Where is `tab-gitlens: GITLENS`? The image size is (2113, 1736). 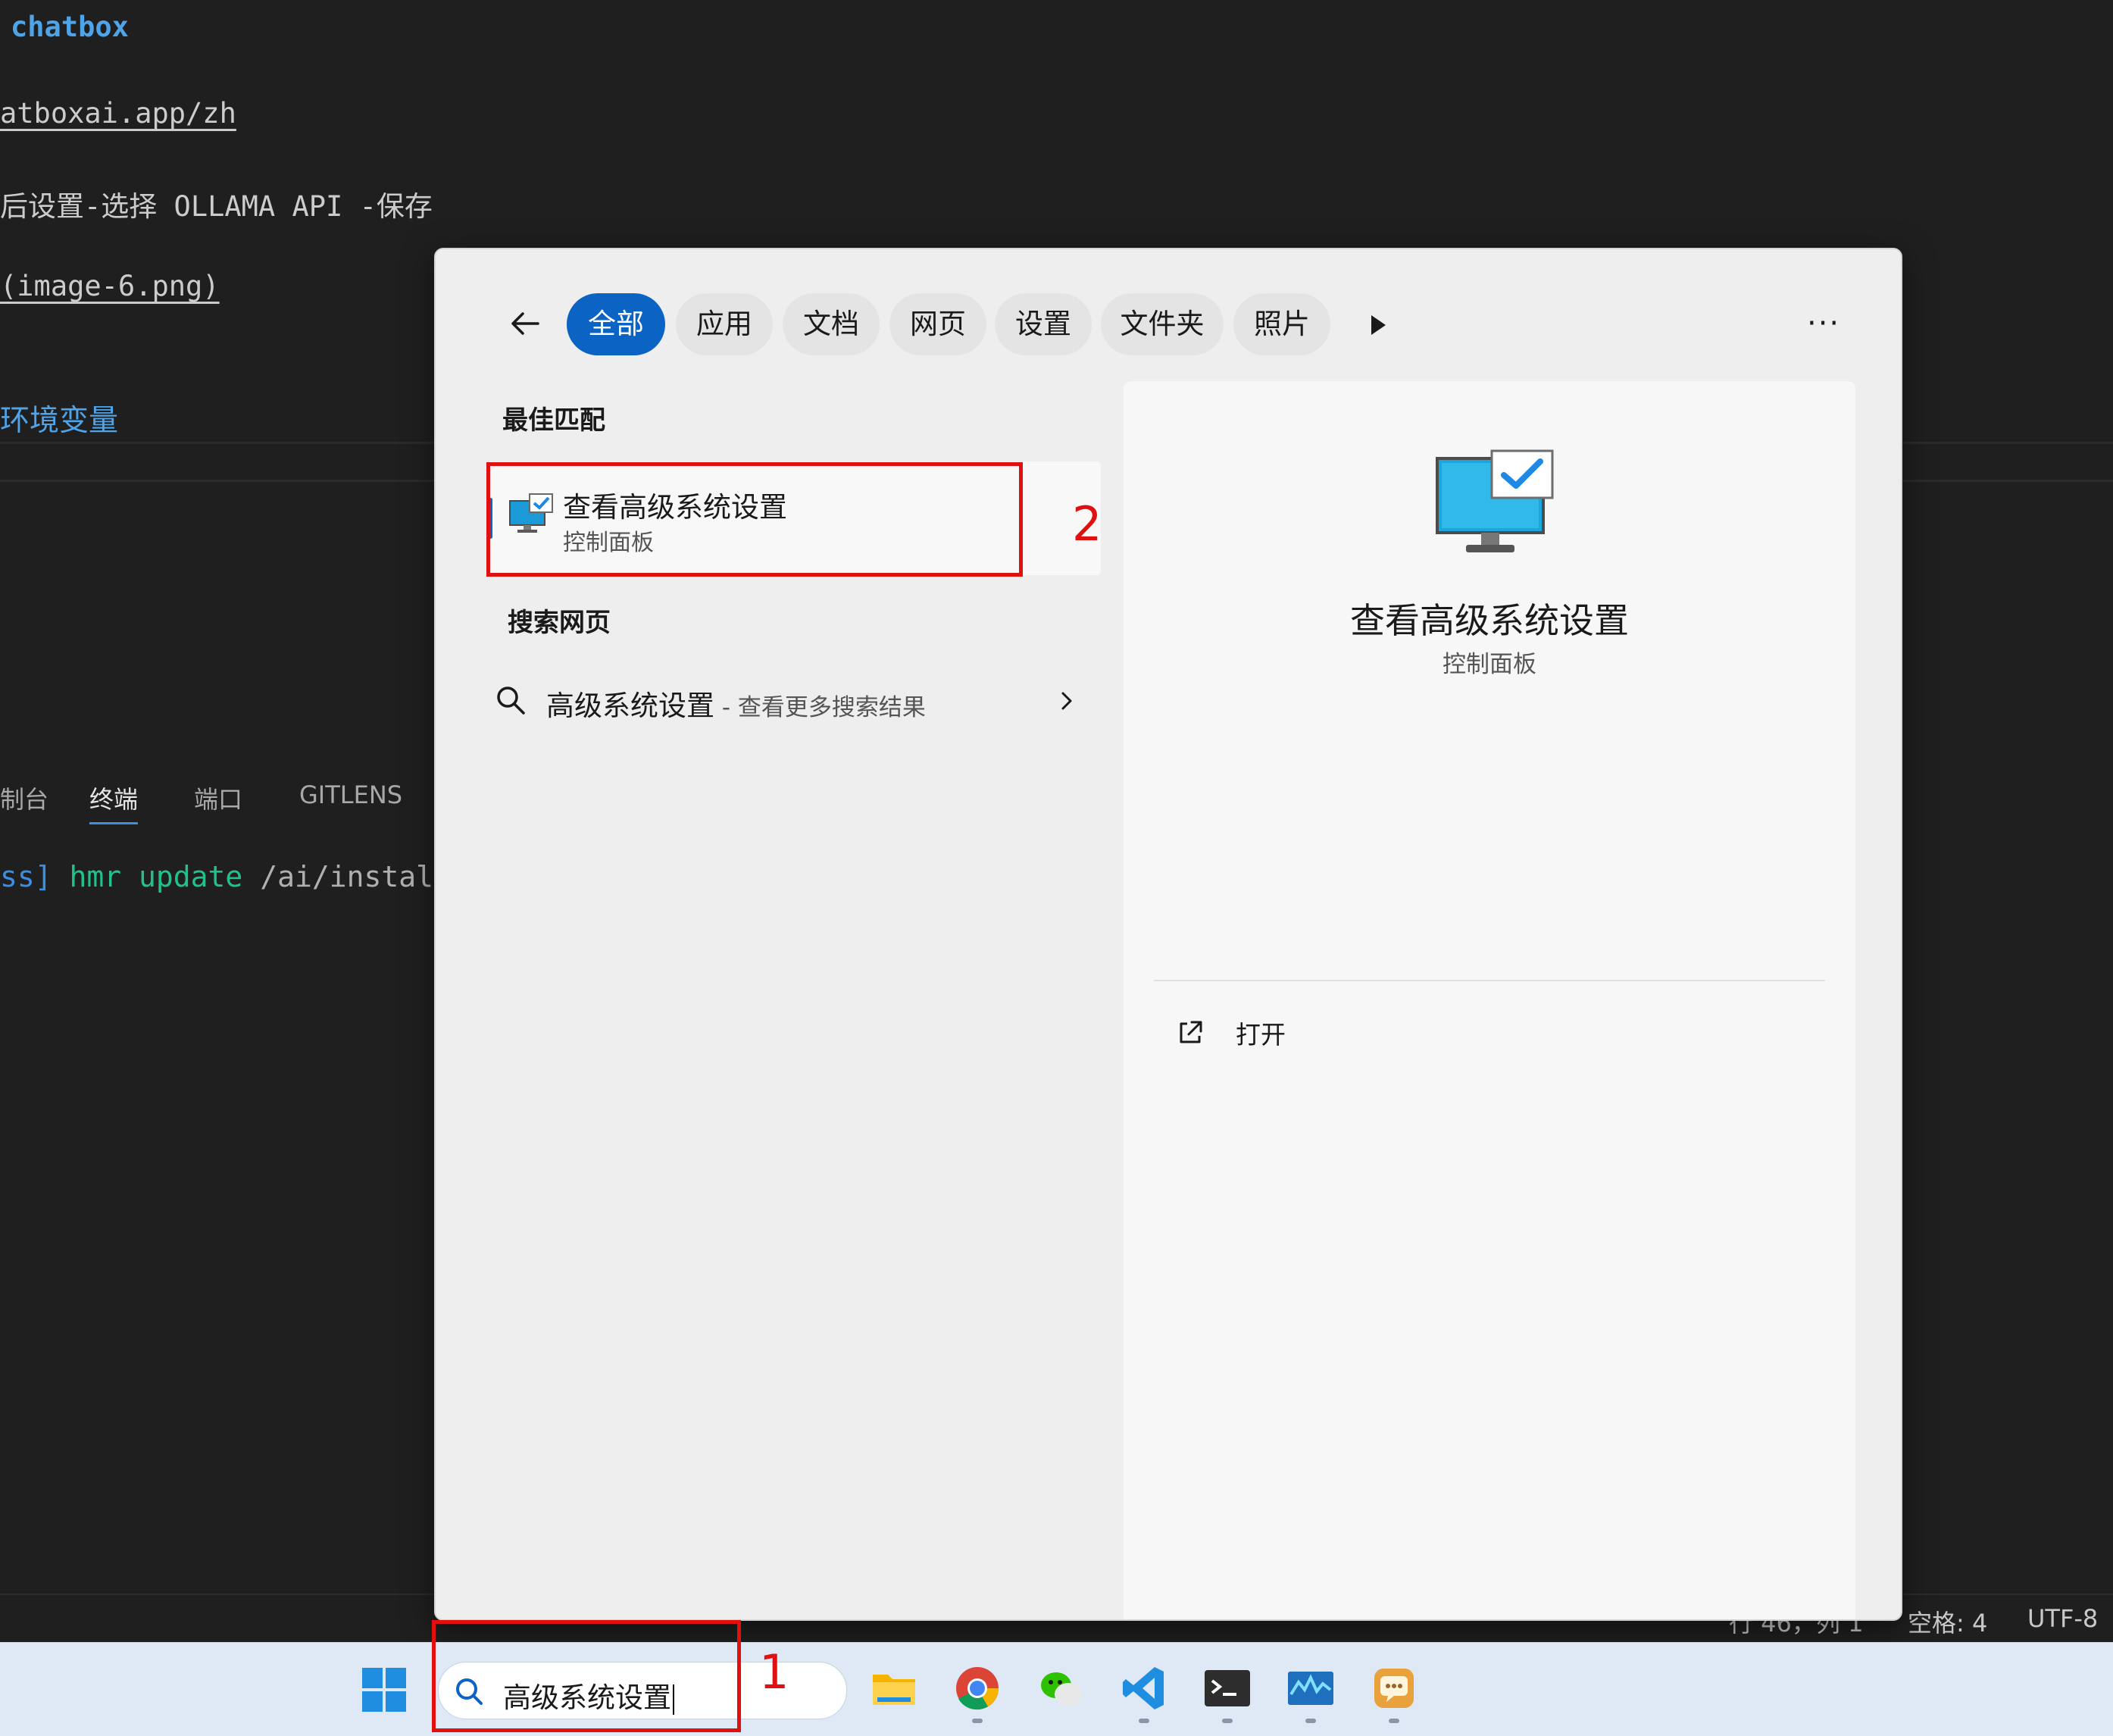 tab-gitlens: GITLENS is located at coordinates (350, 794).